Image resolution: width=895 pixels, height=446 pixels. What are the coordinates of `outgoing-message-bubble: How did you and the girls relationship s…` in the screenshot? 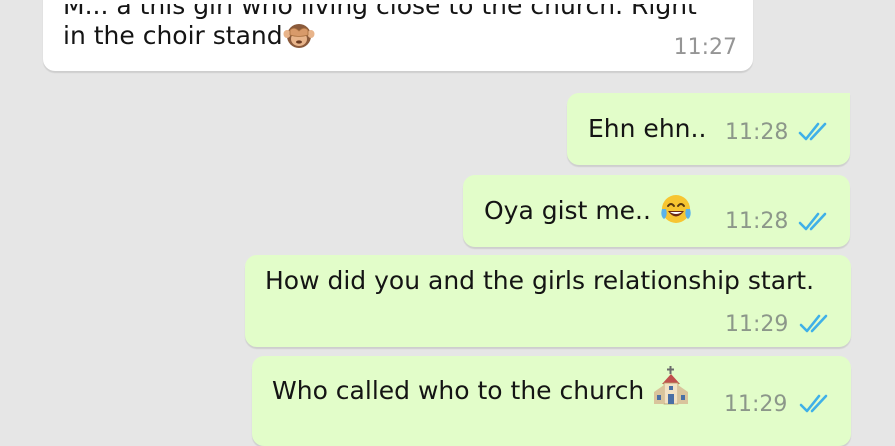 It's located at (548, 301).